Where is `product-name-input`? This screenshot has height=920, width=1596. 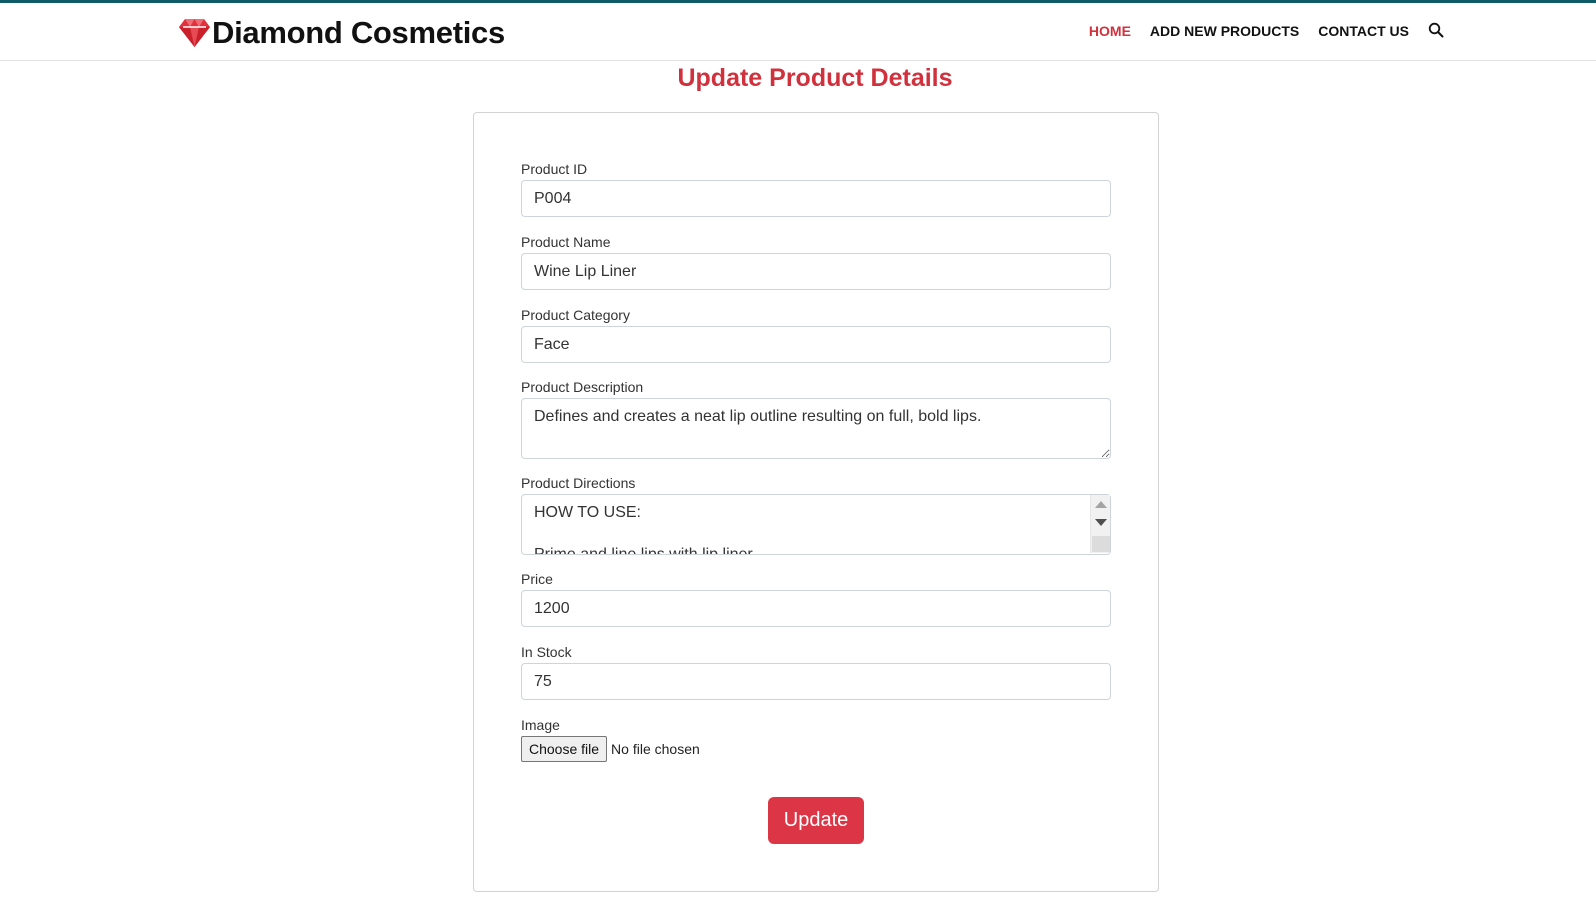
product-name-input is located at coordinates (816, 271).